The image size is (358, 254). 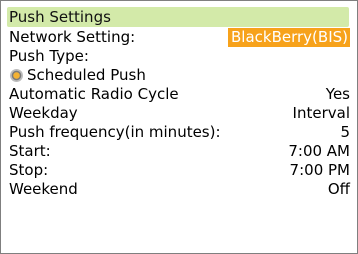 I want to click on weekday-value: Interval, so click(x=321, y=113).